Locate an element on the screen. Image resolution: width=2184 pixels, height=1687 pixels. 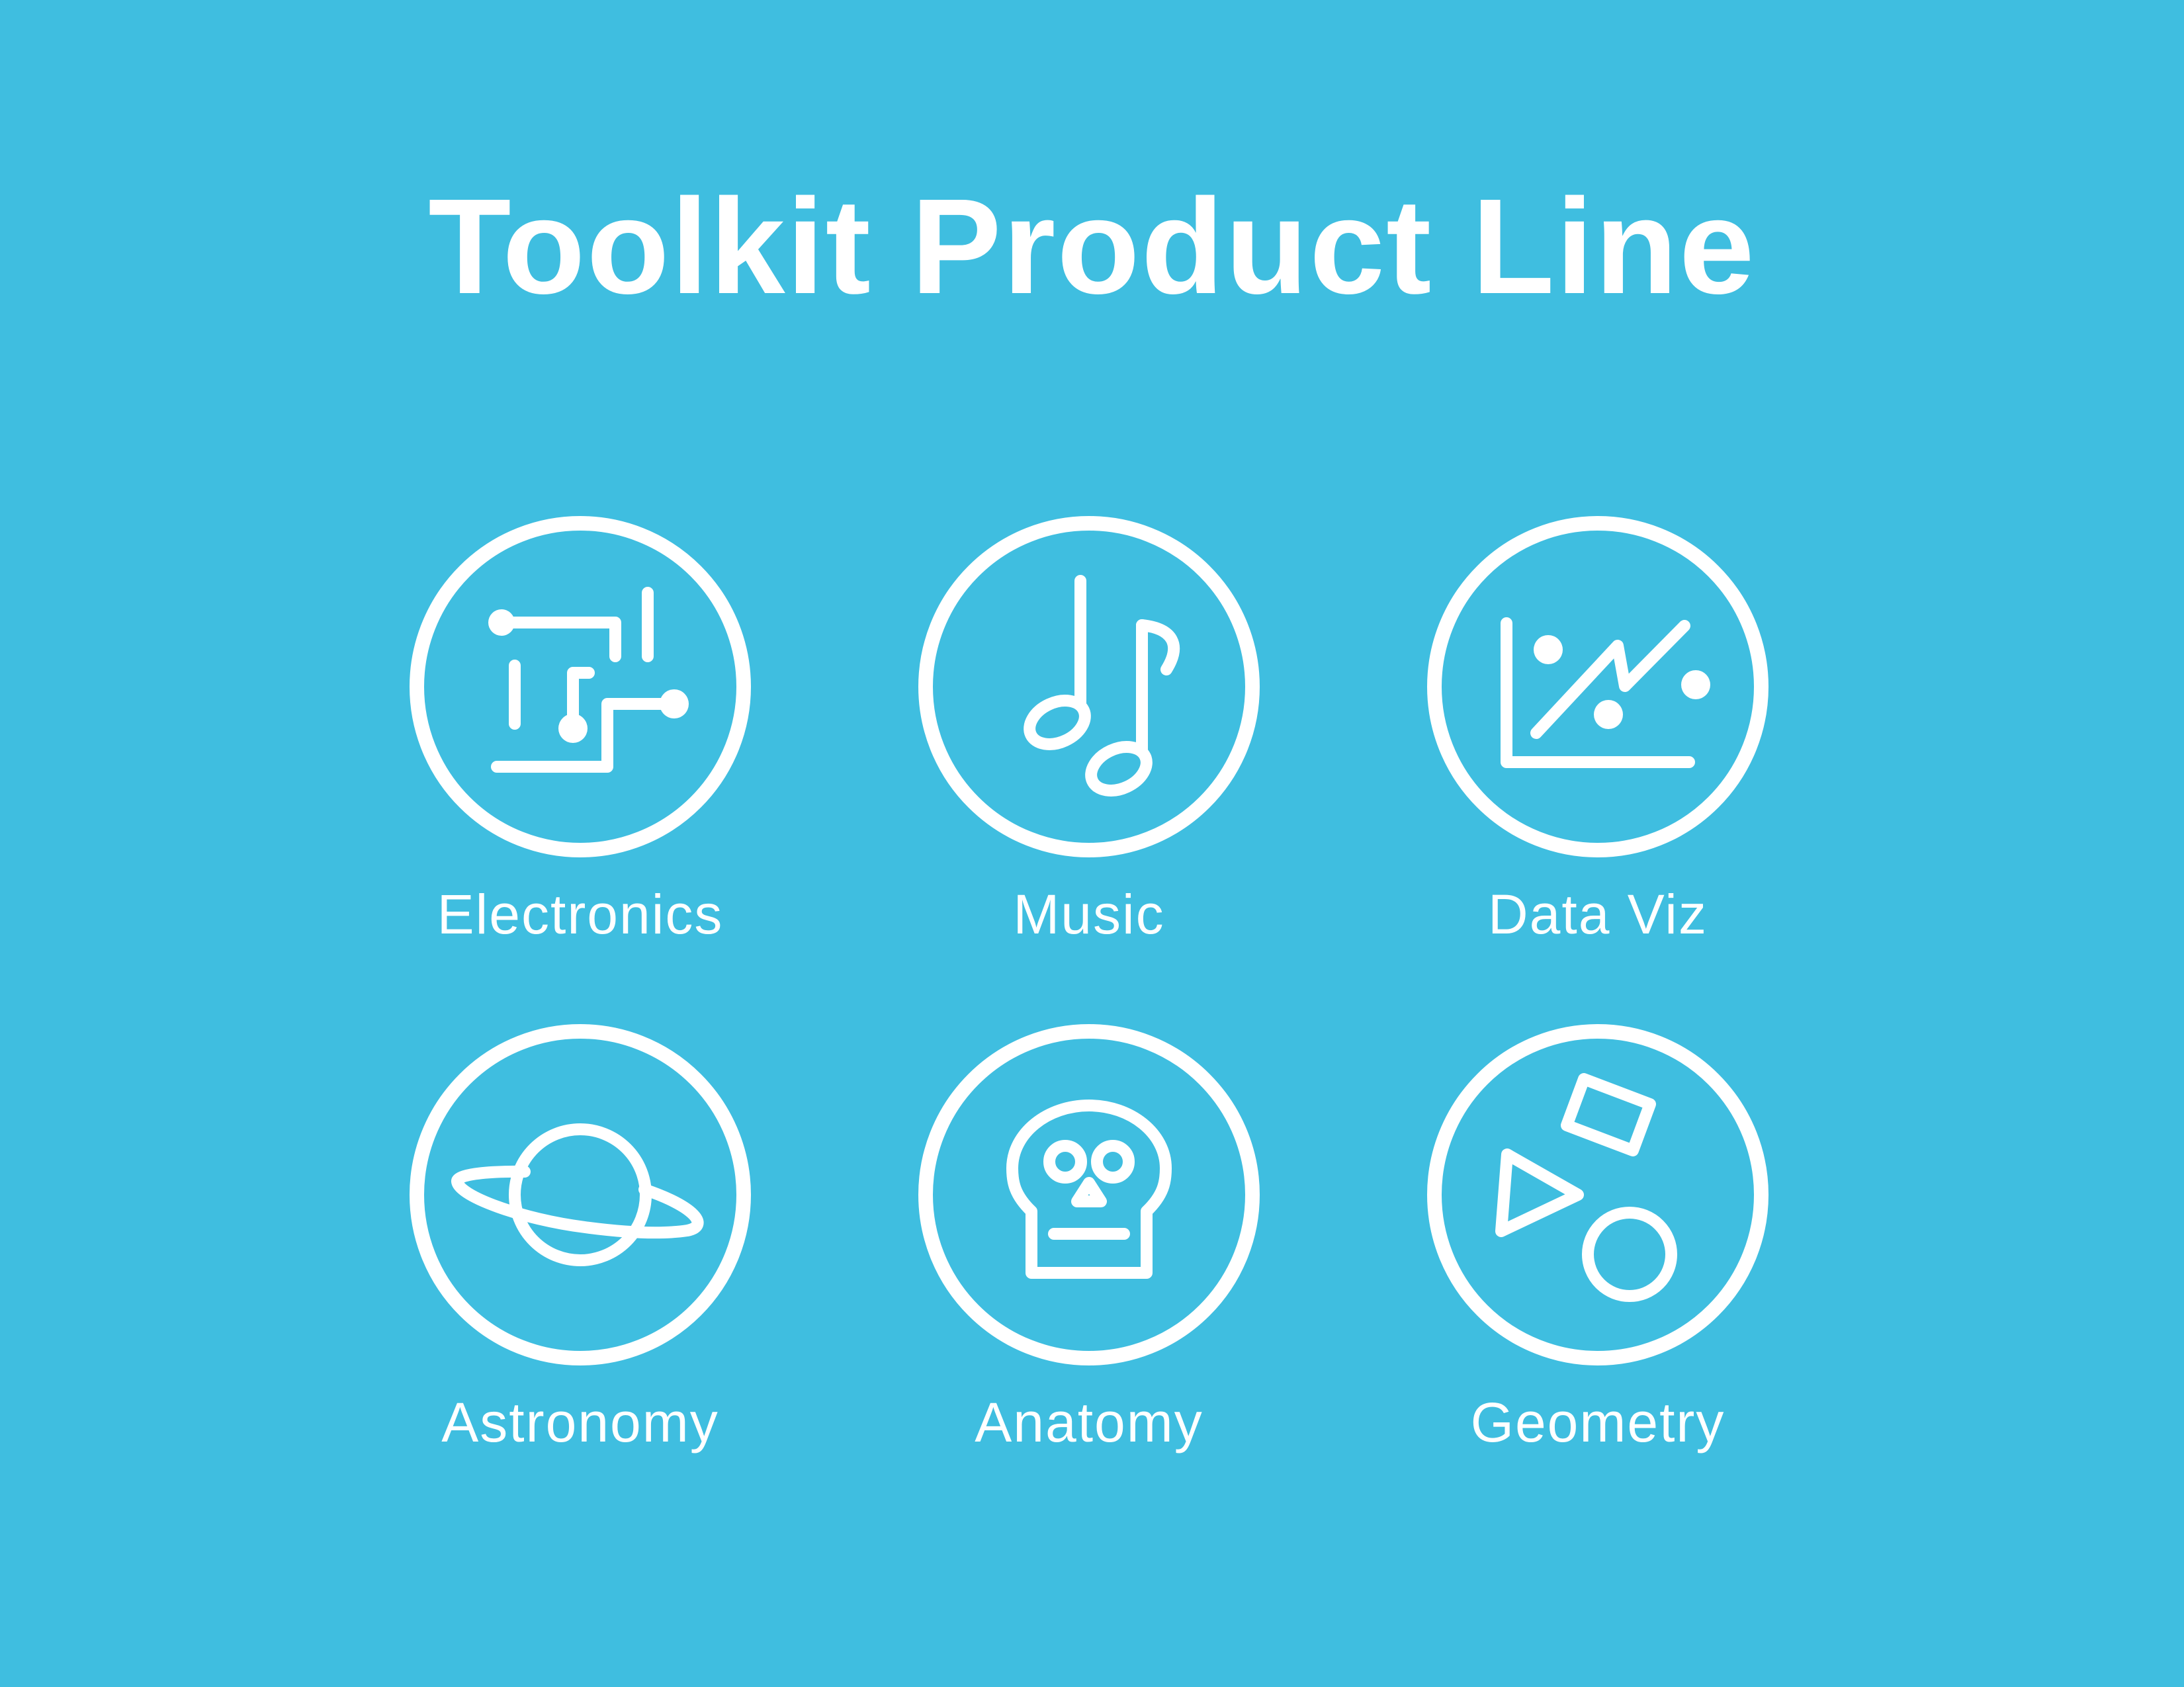
skull-icon is located at coordinates (1089, 1194).